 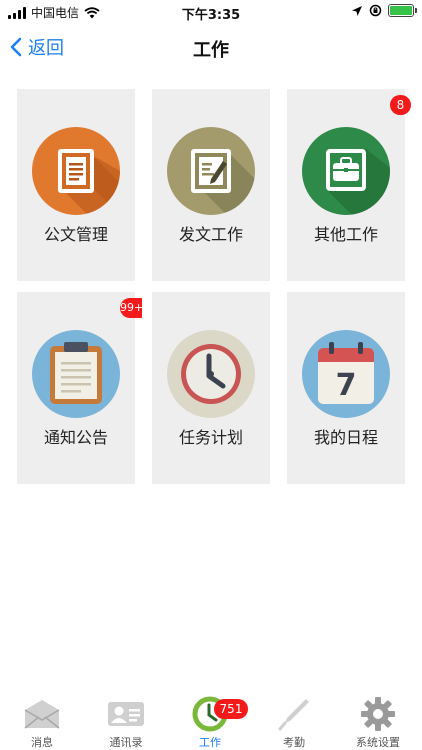 I want to click on tab-settings: 系统设置, so click(x=378, y=723).